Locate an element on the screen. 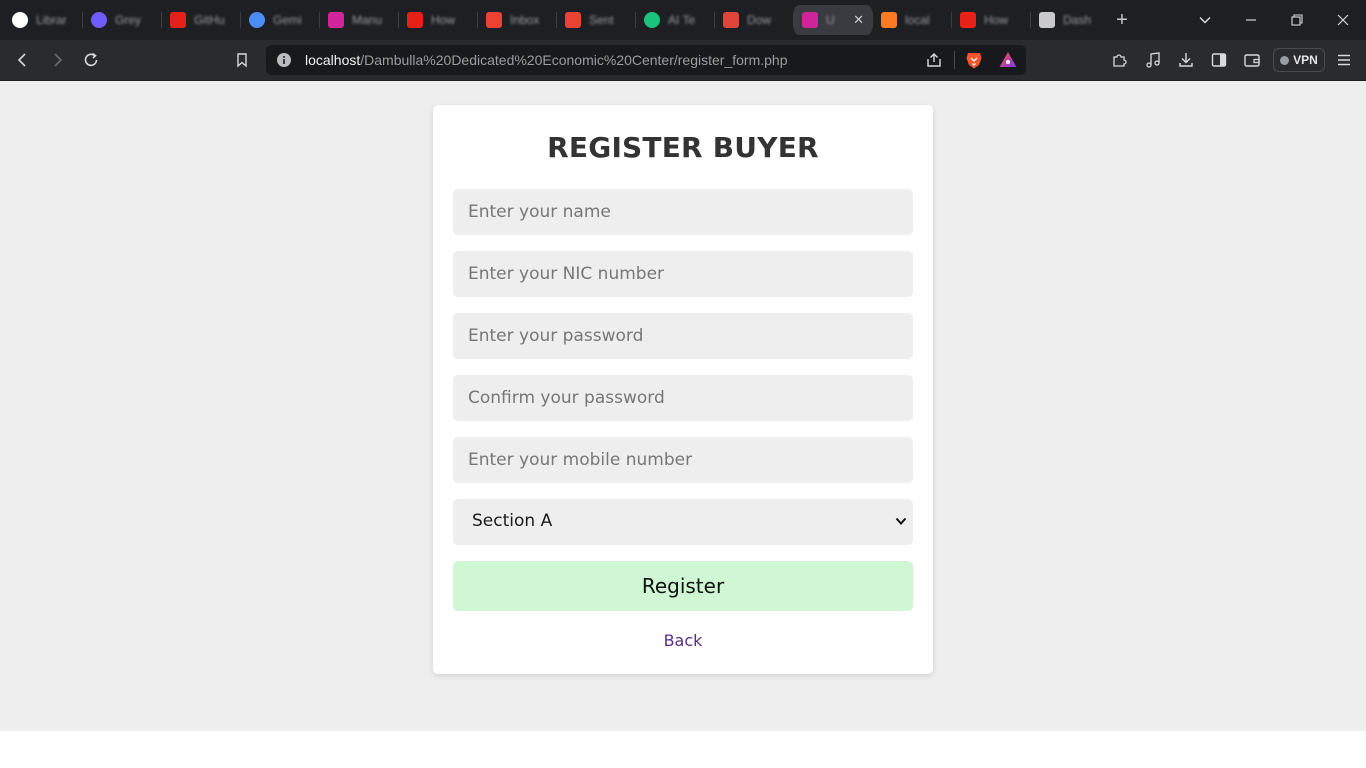 The height and width of the screenshot is (768, 1366). wallet-icon is located at coordinates (1252, 60).